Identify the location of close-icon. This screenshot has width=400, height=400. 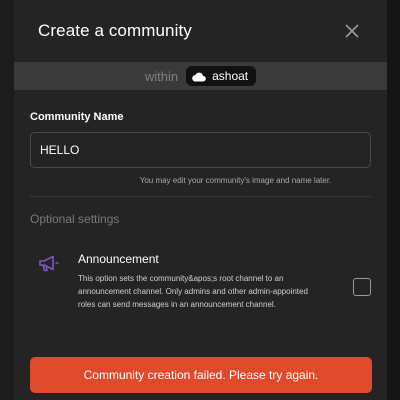
(352, 31).